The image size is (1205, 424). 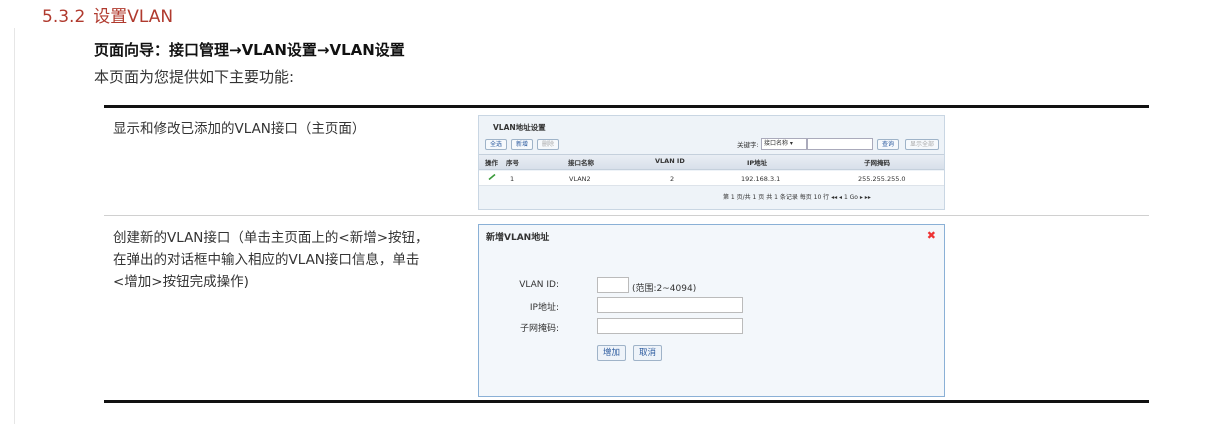 I want to click on table-cell: 2, so click(x=672, y=179).